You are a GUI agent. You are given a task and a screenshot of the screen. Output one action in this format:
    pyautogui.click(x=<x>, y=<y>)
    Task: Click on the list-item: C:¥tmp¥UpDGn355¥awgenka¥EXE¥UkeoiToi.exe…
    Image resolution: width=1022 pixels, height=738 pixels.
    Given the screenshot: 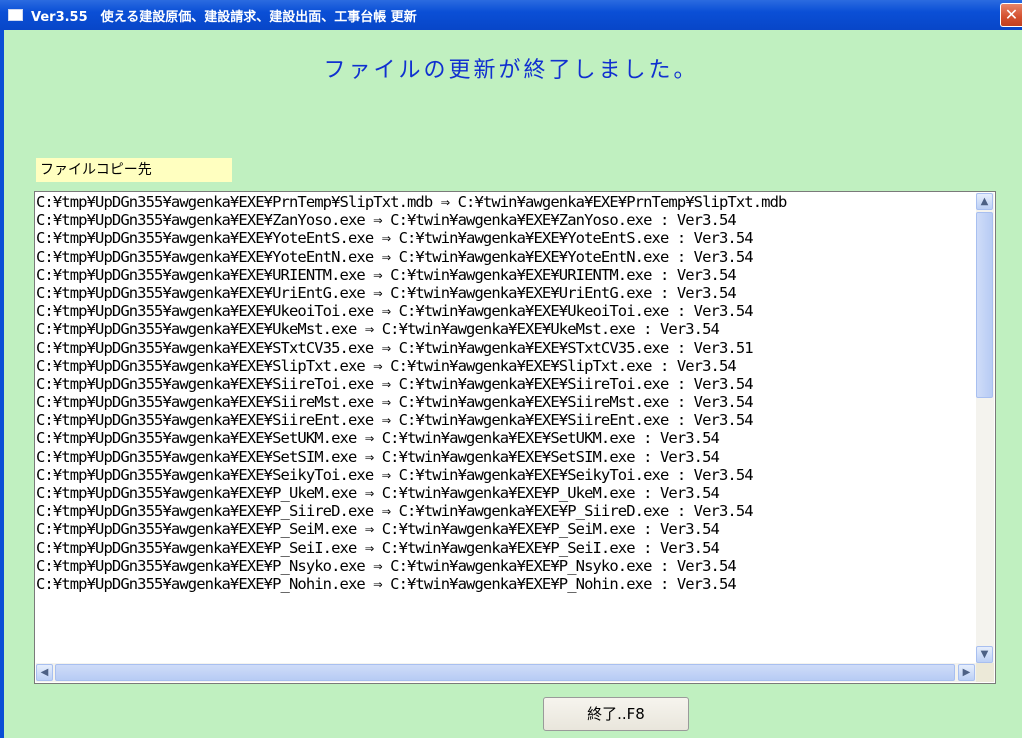 What is the action you would take?
    pyautogui.click(x=506, y=311)
    